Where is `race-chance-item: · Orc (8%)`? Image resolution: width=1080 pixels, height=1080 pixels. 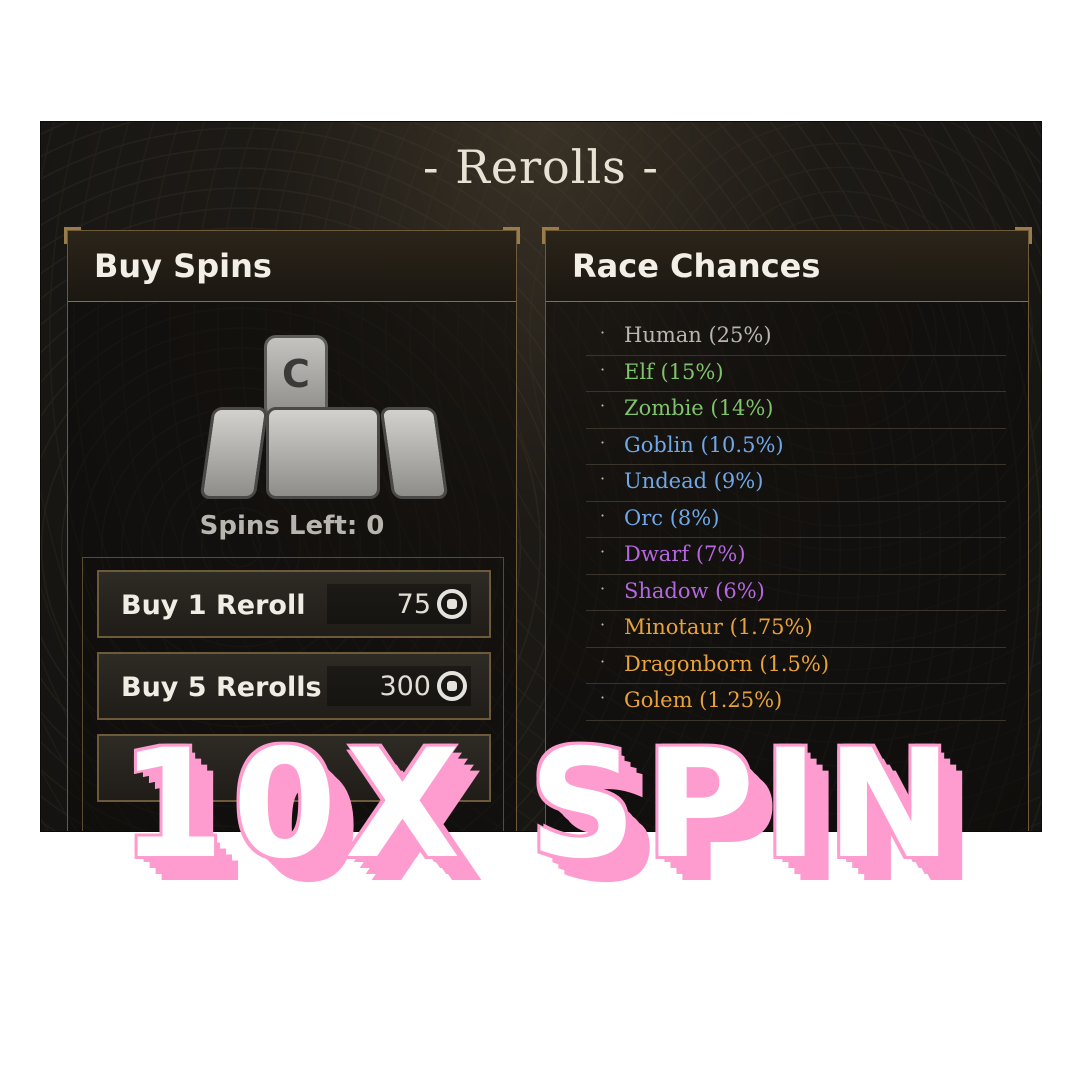 race-chance-item: · Orc (8%) is located at coordinates (796, 520).